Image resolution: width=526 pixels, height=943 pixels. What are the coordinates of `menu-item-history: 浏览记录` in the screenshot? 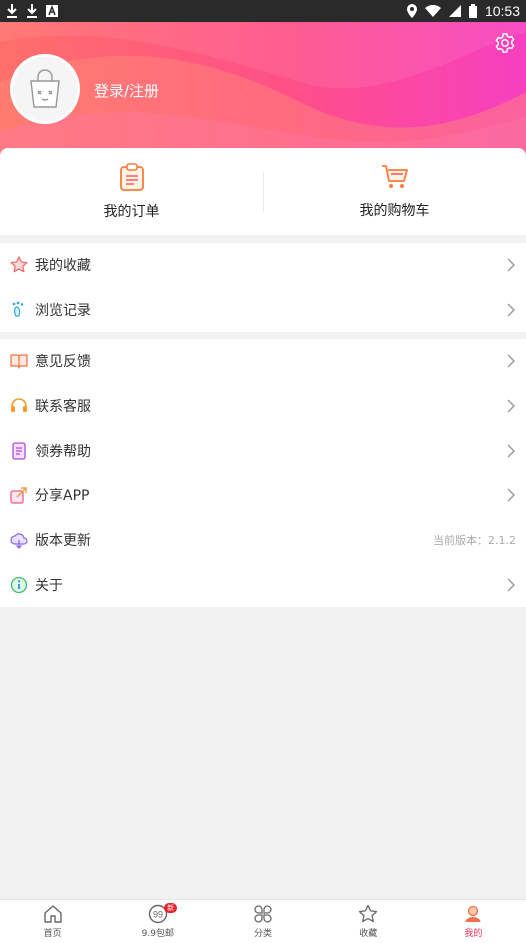 It's located at (263, 310).